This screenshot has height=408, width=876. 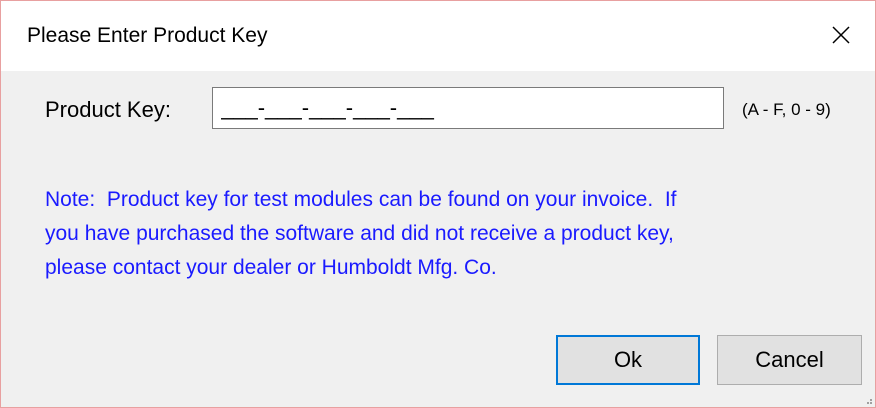 I want to click on window-title: Please Enter Product Key, so click(x=147, y=35).